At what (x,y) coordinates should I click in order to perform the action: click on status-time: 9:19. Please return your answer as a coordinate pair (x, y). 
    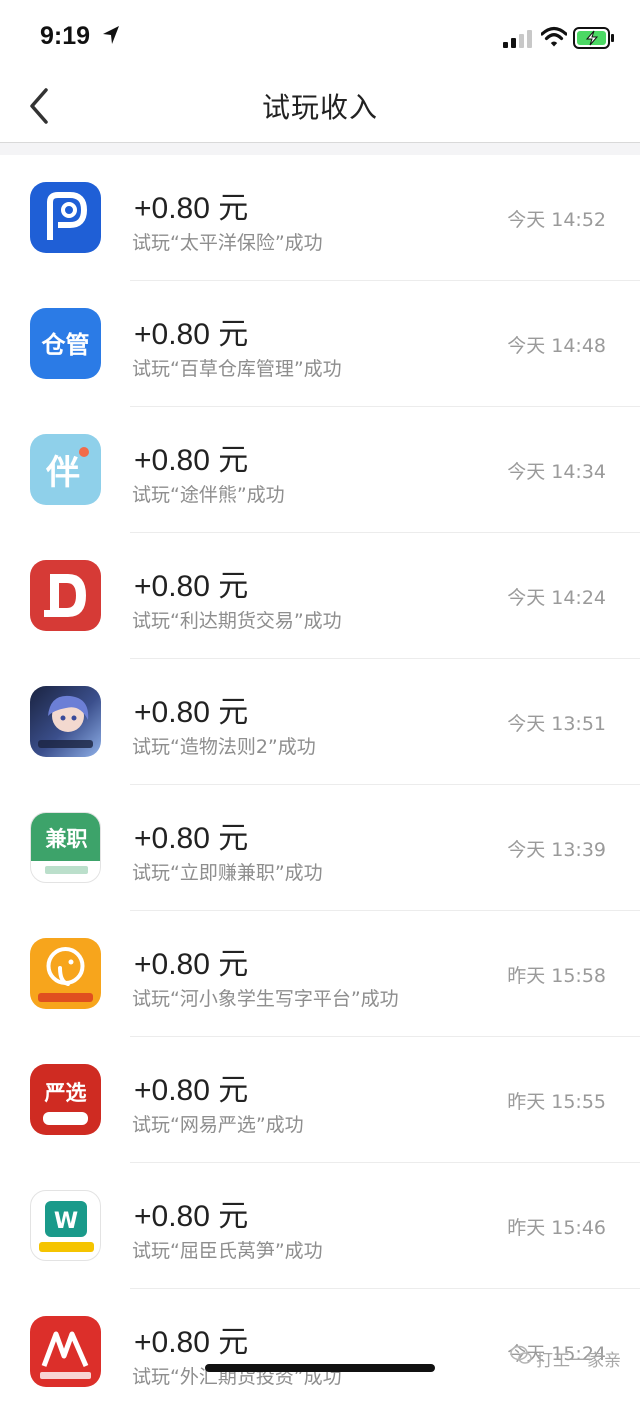
    Looking at the image, I should click on (65, 36).